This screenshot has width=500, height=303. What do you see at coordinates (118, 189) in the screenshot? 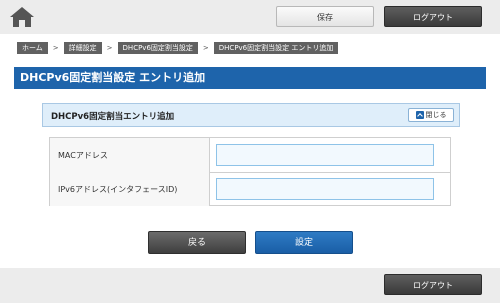
I see `ipv6-label: IPv6アドレス(インタフェースID)` at bounding box center [118, 189].